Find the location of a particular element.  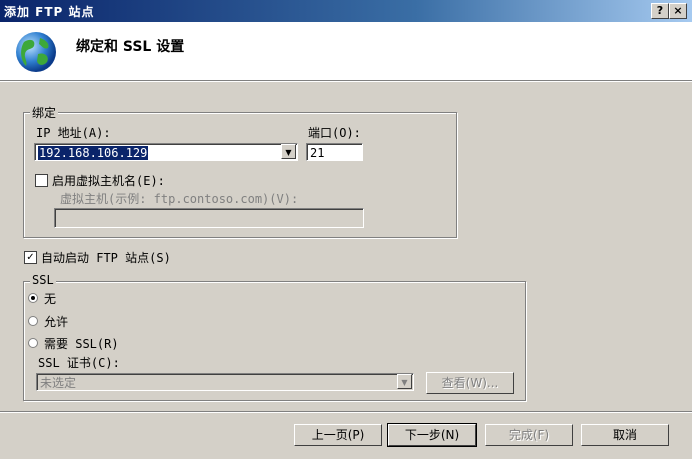

autostart-checkbox: ✓ is located at coordinates (30, 257).